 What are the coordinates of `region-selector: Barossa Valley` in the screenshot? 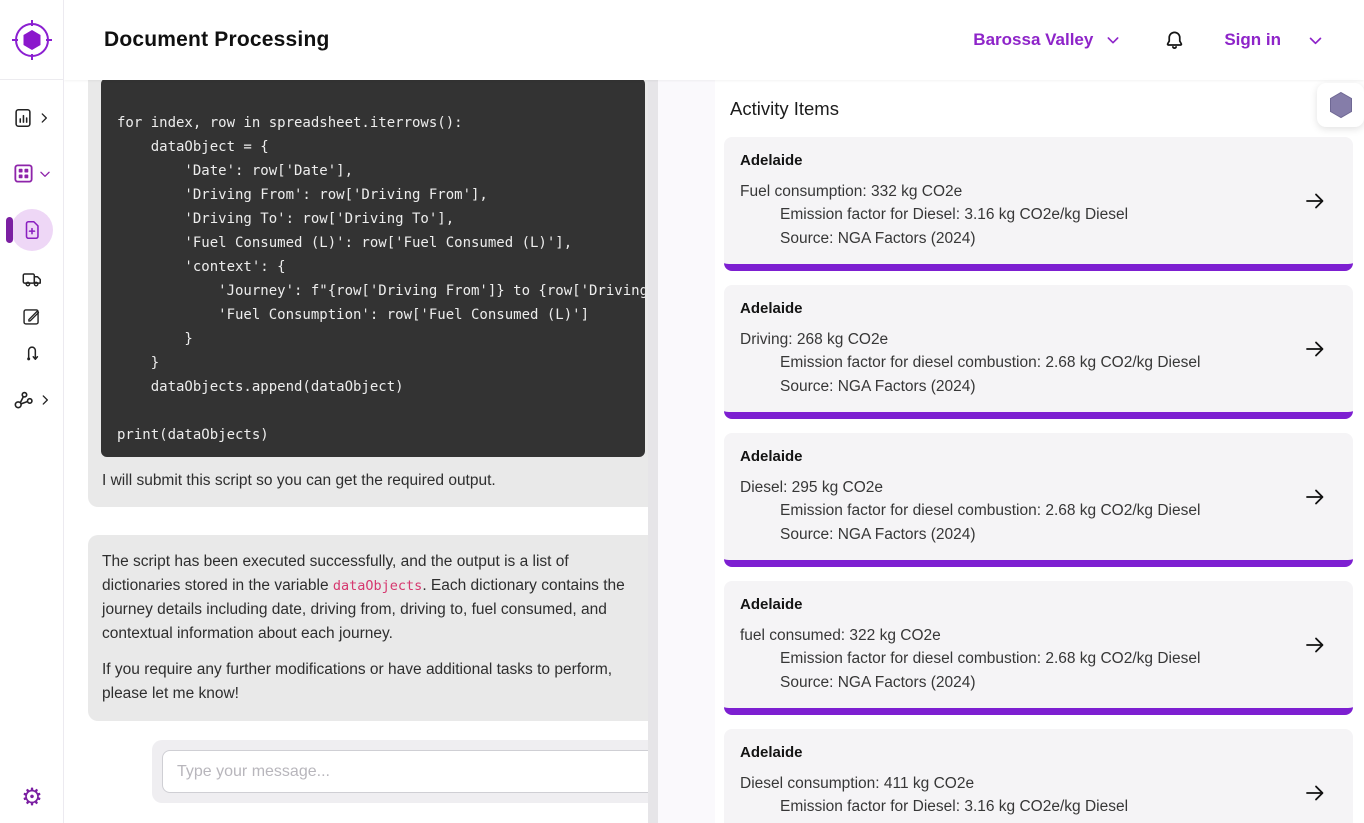 It's located at (1047, 40).